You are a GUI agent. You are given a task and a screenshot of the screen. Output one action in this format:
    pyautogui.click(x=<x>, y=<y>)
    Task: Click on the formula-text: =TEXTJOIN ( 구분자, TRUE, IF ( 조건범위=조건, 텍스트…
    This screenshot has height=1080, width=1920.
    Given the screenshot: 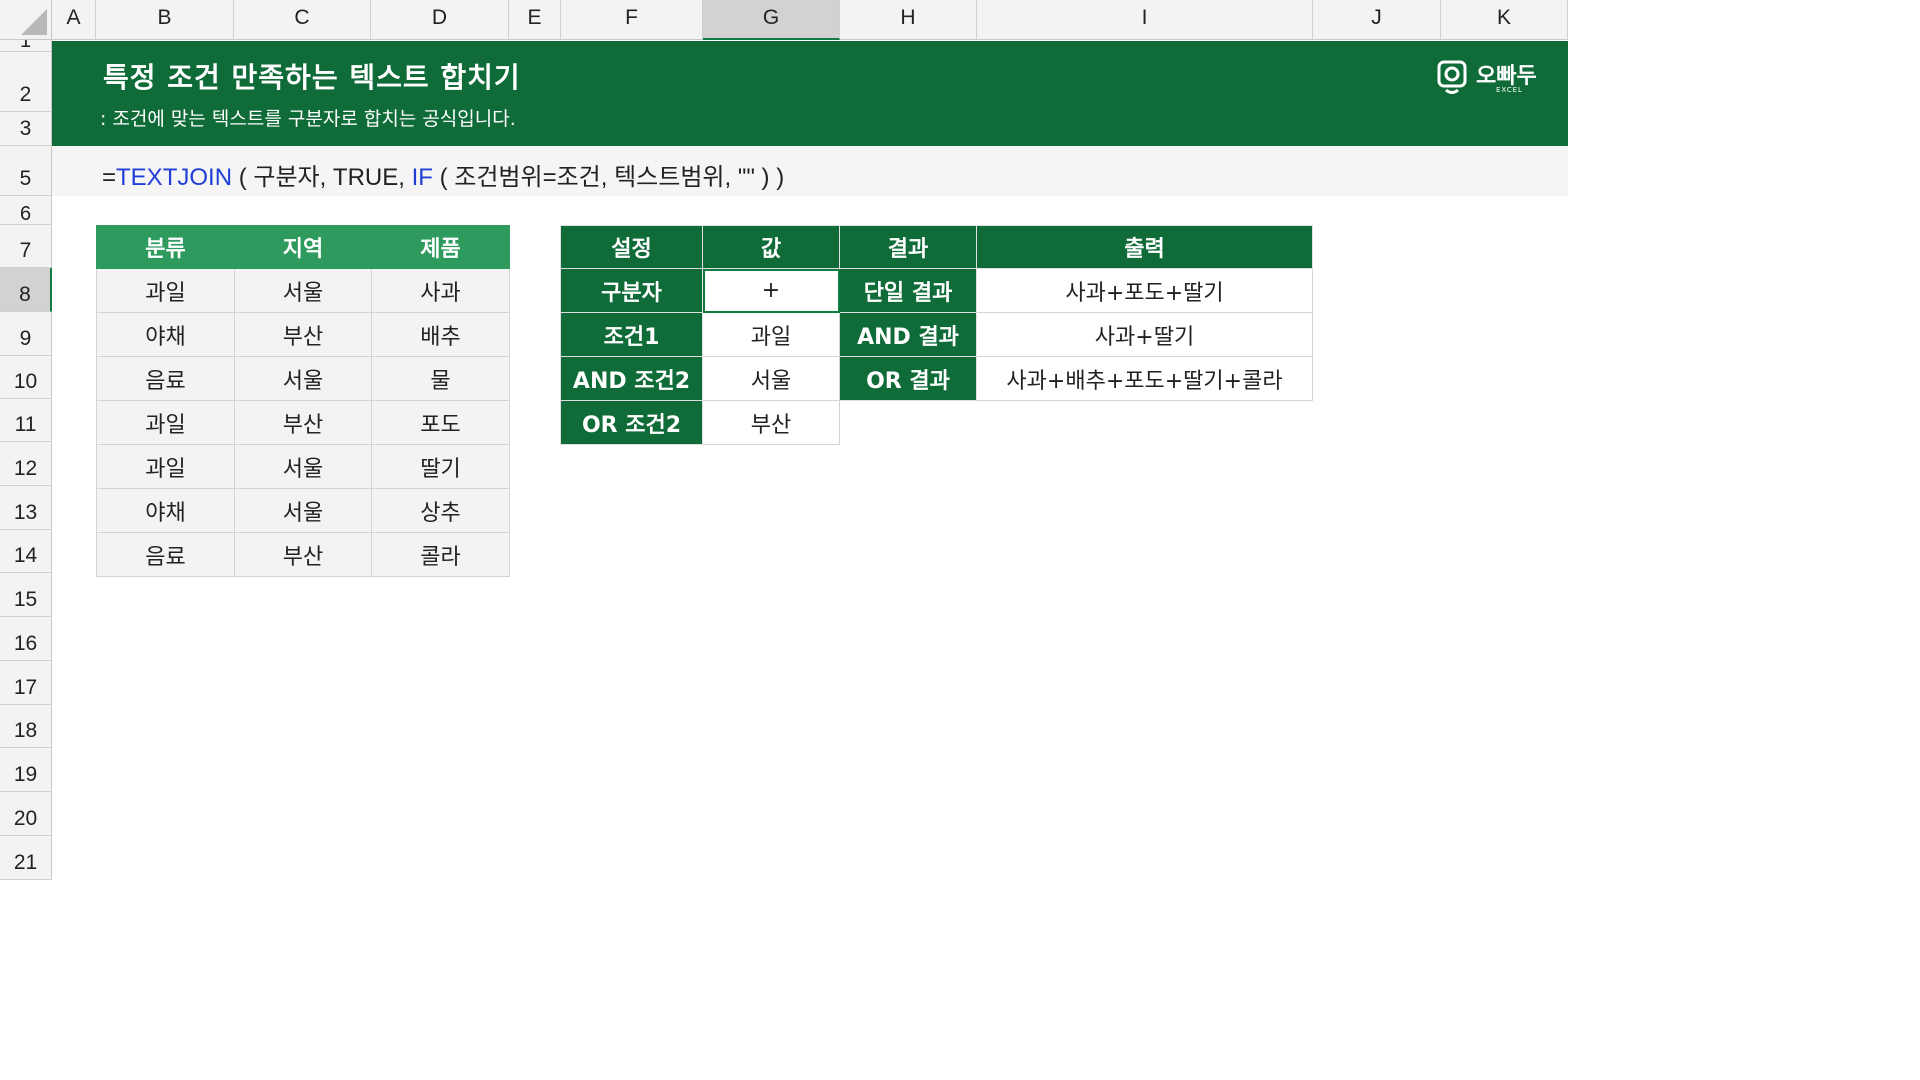 What is the action you would take?
    pyautogui.click(x=443, y=174)
    